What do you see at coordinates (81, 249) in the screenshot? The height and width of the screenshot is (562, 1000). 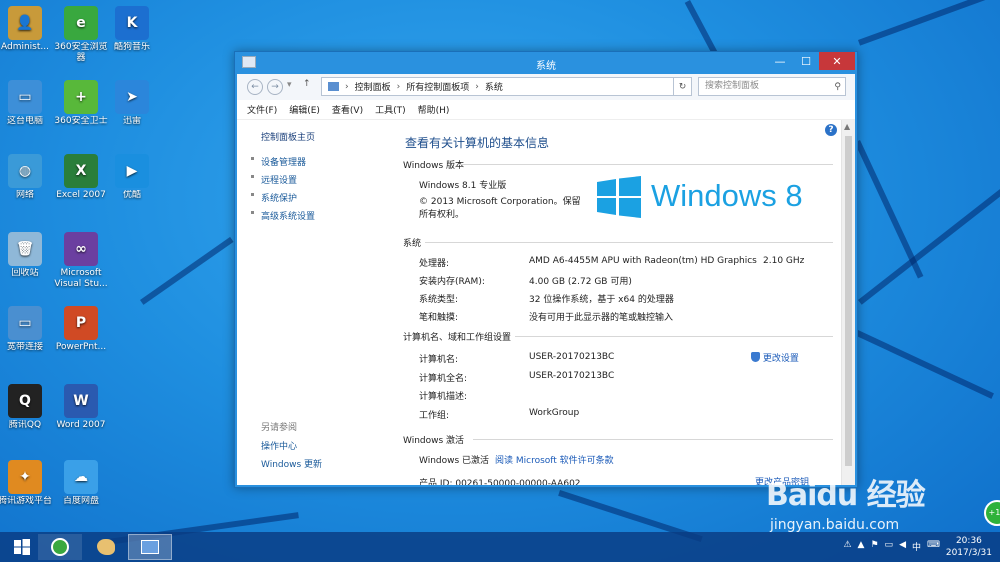 I see `app-icon: ∞` at bounding box center [81, 249].